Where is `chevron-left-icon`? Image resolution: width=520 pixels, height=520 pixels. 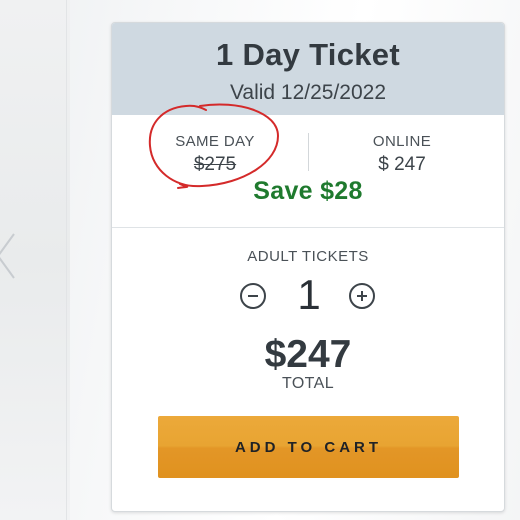 chevron-left-icon is located at coordinates (7, 256).